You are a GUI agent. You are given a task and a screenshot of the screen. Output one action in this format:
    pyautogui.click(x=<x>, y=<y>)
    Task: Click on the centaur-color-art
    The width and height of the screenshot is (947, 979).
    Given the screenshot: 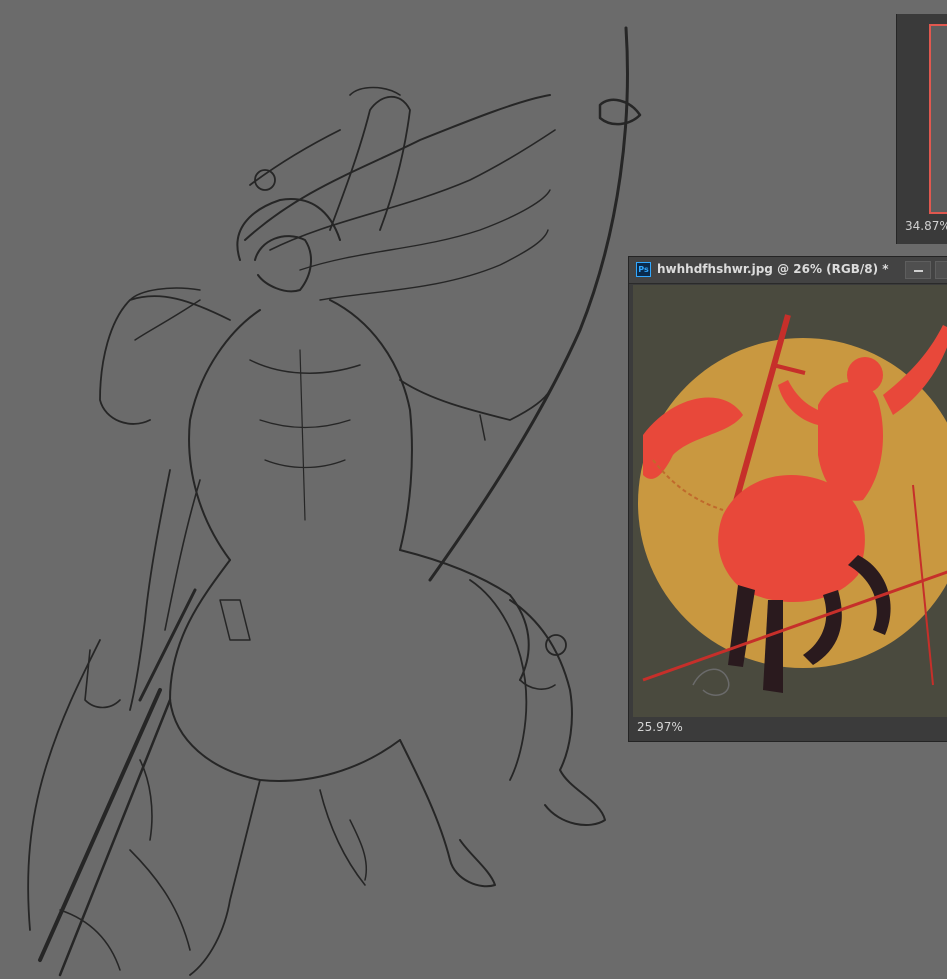 What is the action you would take?
    pyautogui.click(x=790, y=501)
    